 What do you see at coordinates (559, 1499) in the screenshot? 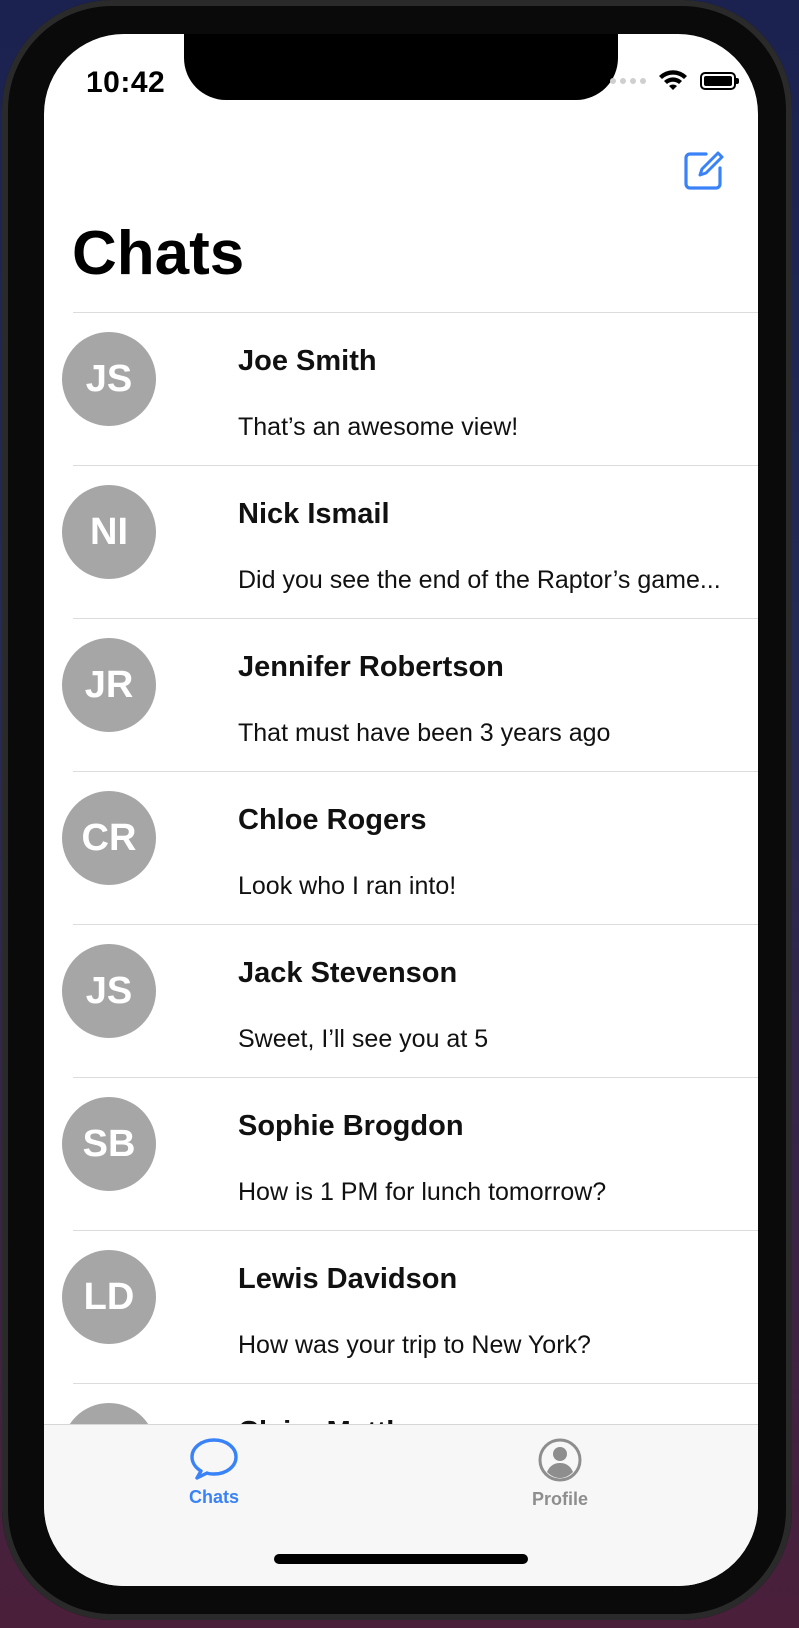
I see `tab-label: Profile` at bounding box center [559, 1499].